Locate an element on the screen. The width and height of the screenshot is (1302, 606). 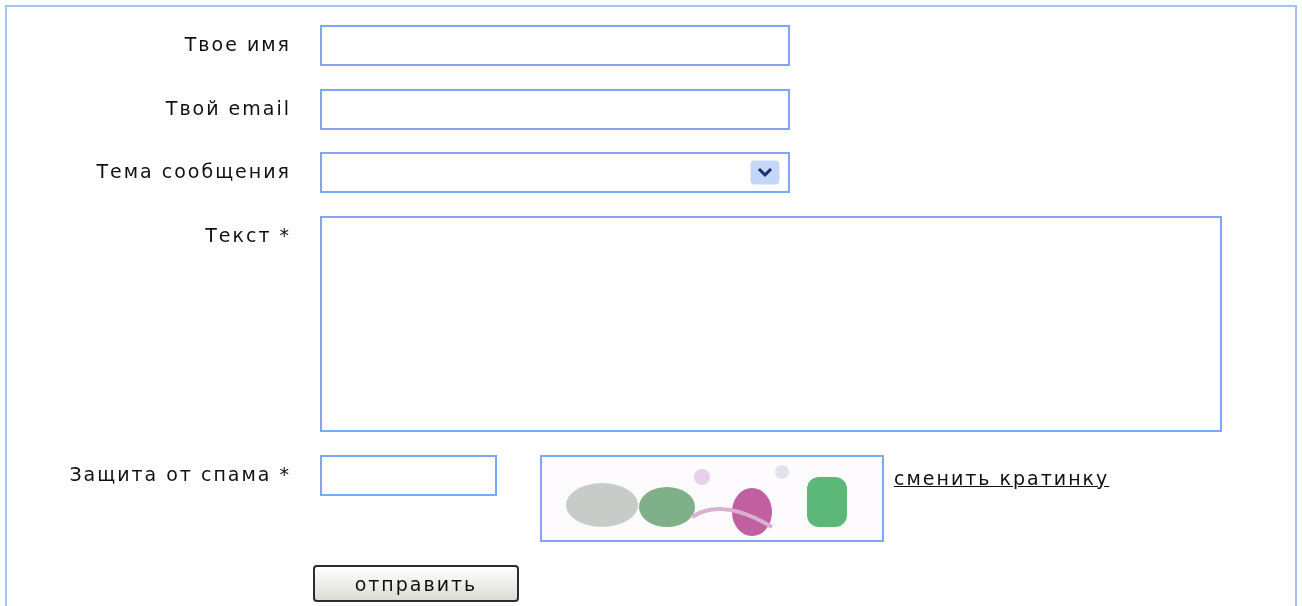
captcha-input-field is located at coordinates (408, 475).